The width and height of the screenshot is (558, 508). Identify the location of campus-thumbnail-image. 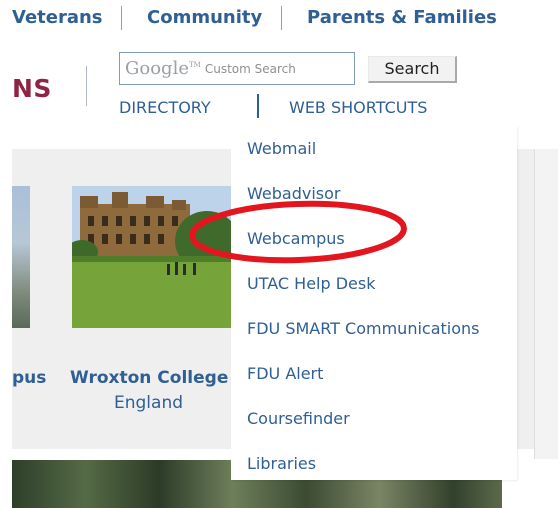
(21, 257).